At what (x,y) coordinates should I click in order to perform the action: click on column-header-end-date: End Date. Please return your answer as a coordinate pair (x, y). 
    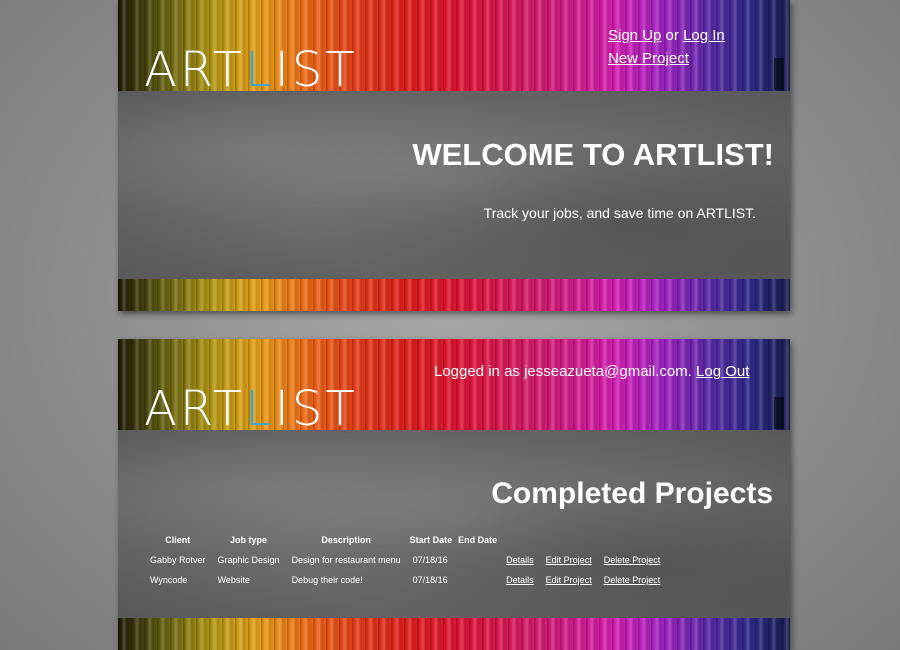
    Looking at the image, I should click on (478, 540).